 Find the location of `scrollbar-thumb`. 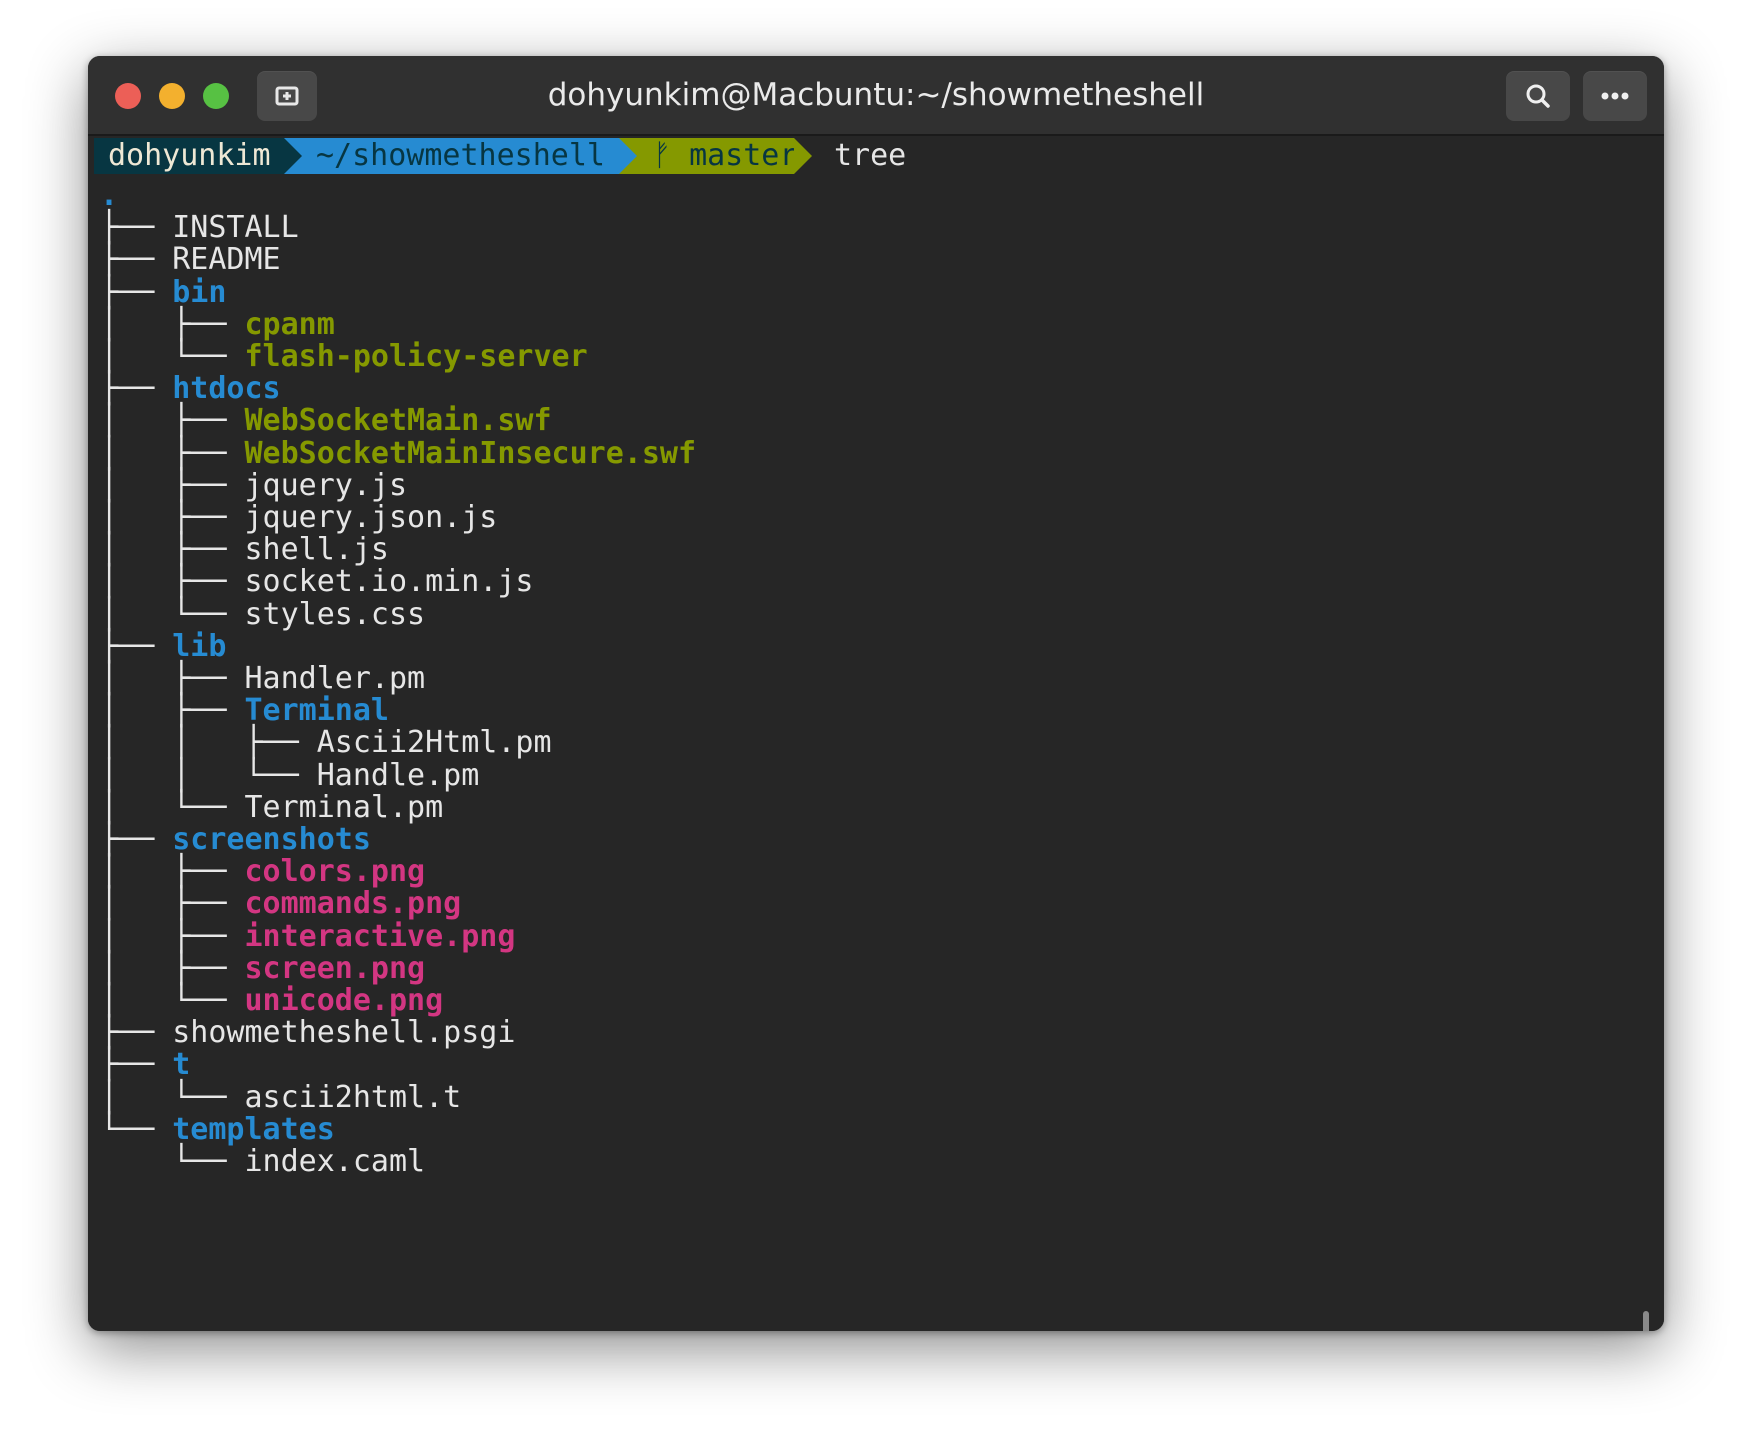

scrollbar-thumb is located at coordinates (1646, 1321).